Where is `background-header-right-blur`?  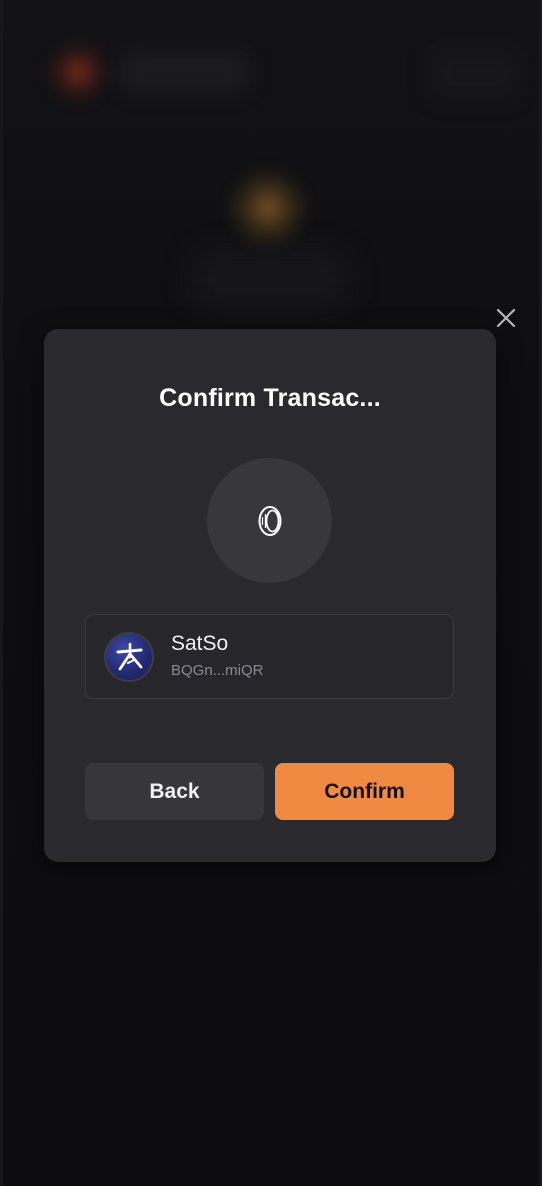
background-header-right-blur is located at coordinates (475, 73).